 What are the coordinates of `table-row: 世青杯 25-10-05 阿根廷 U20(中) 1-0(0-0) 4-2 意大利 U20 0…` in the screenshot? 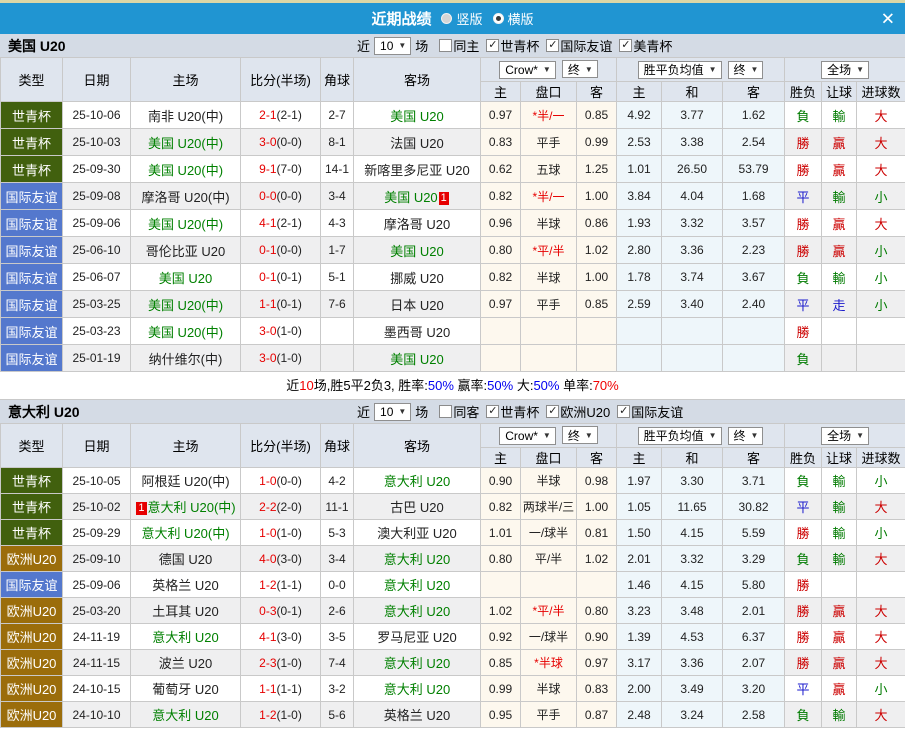 It's located at (452, 480).